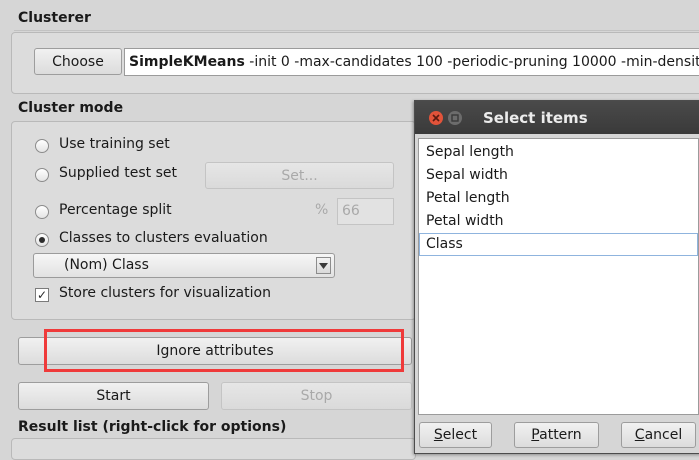  I want to click on percentage-split-radio, so click(42, 212).